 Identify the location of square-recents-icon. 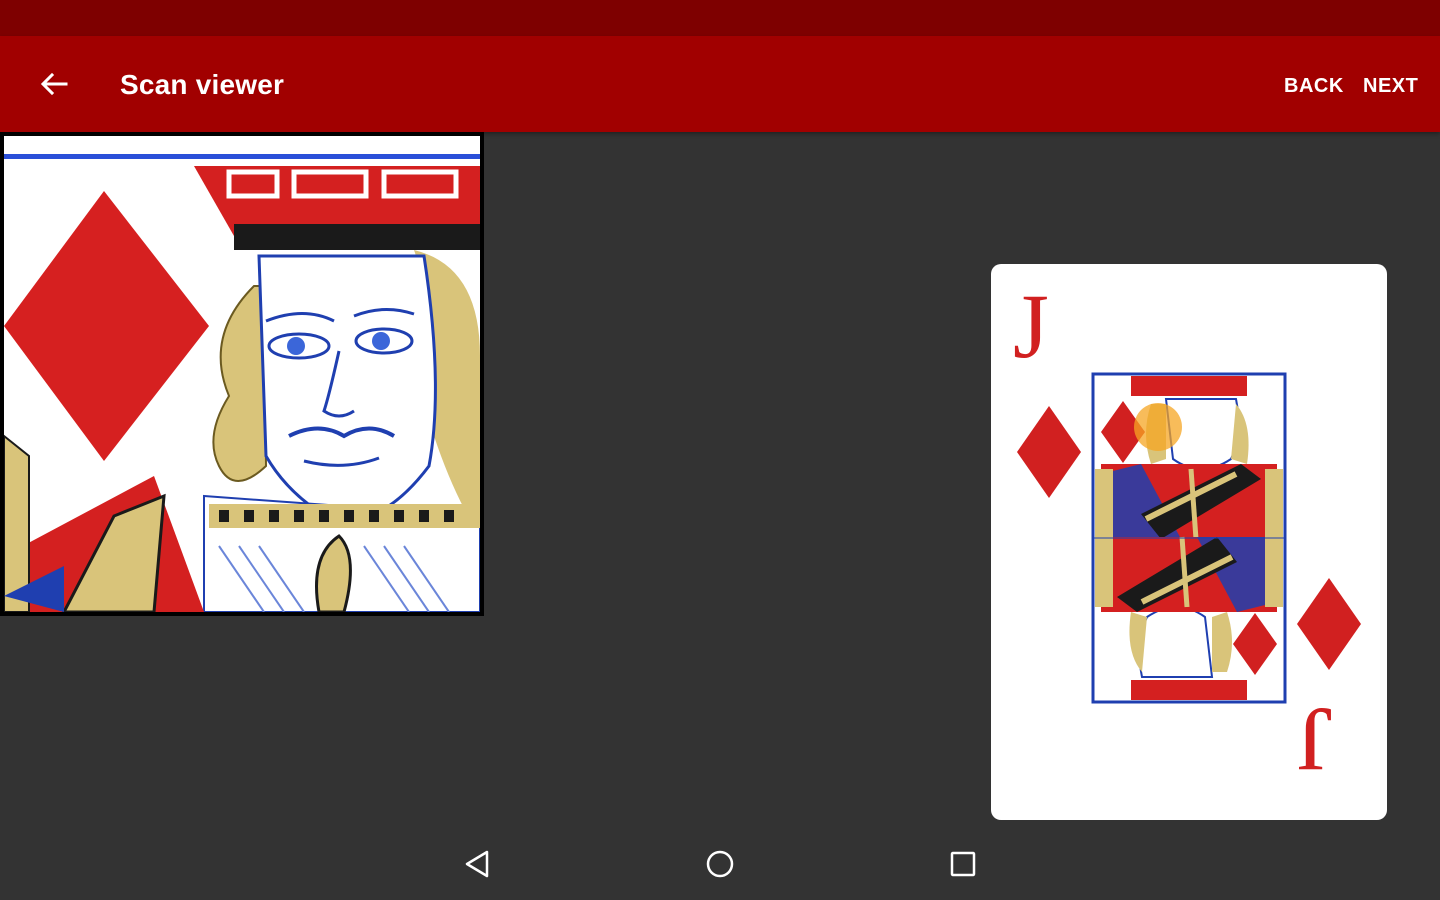
(963, 864).